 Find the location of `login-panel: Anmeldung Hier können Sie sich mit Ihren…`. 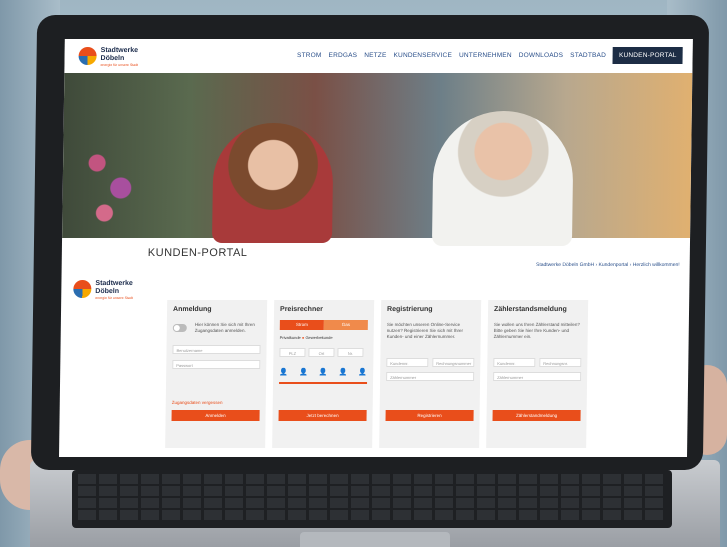

login-panel: Anmeldung Hier können Sie sich mit Ihren… is located at coordinates (216, 374).